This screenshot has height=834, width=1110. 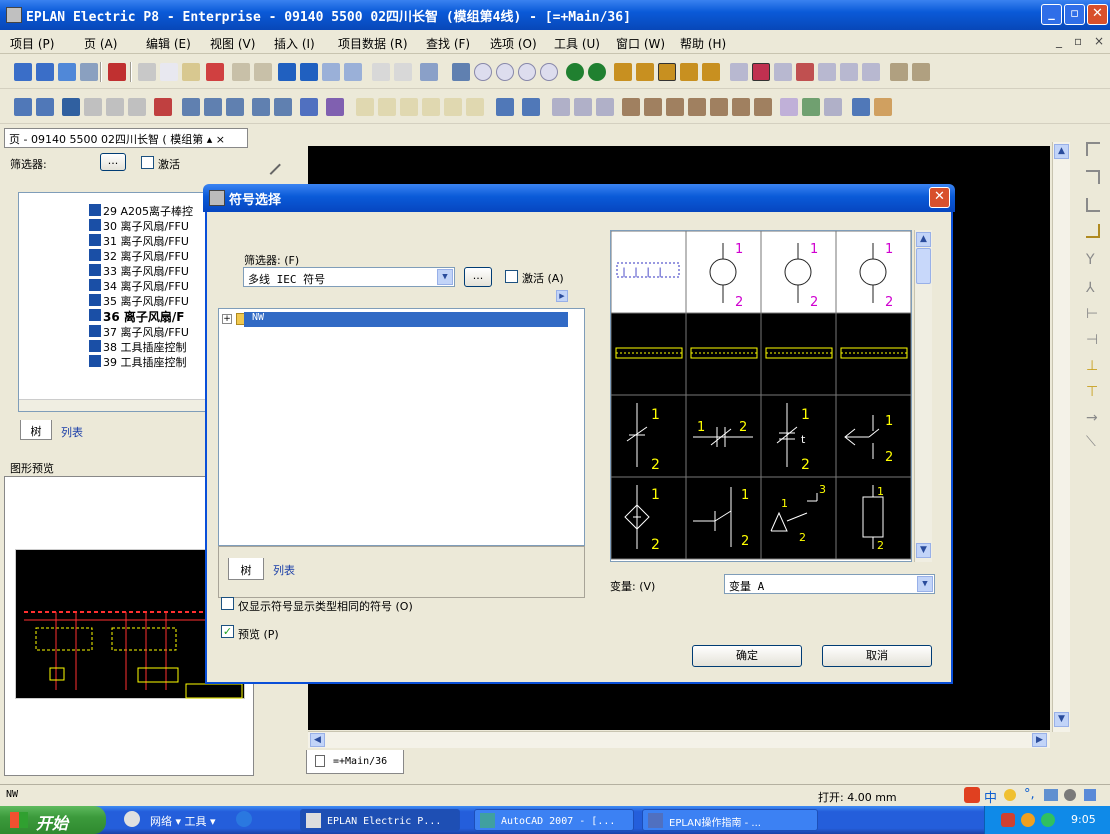 I want to click on tool-q-icon, so click(x=163, y=107).